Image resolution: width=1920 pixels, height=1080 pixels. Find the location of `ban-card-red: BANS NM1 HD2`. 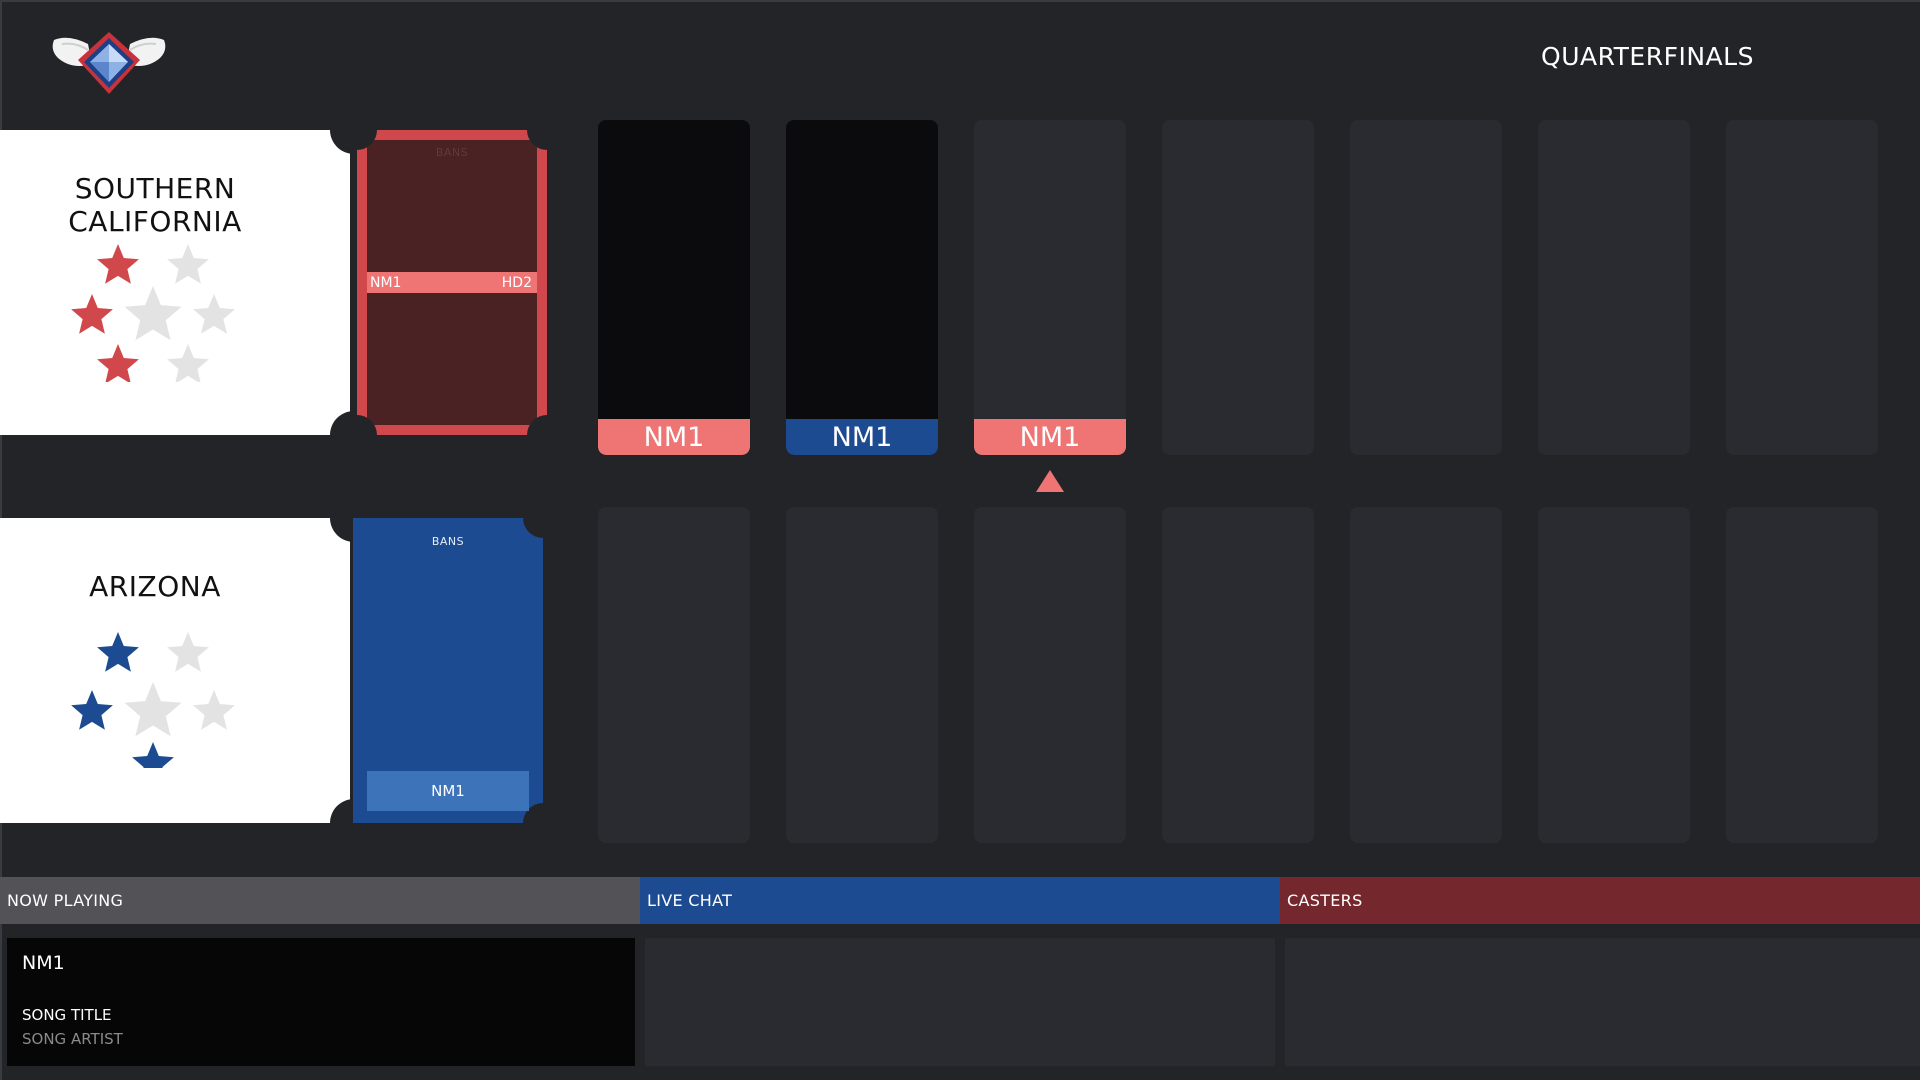

ban-card-red: BANS NM1 HD2 is located at coordinates (452, 282).